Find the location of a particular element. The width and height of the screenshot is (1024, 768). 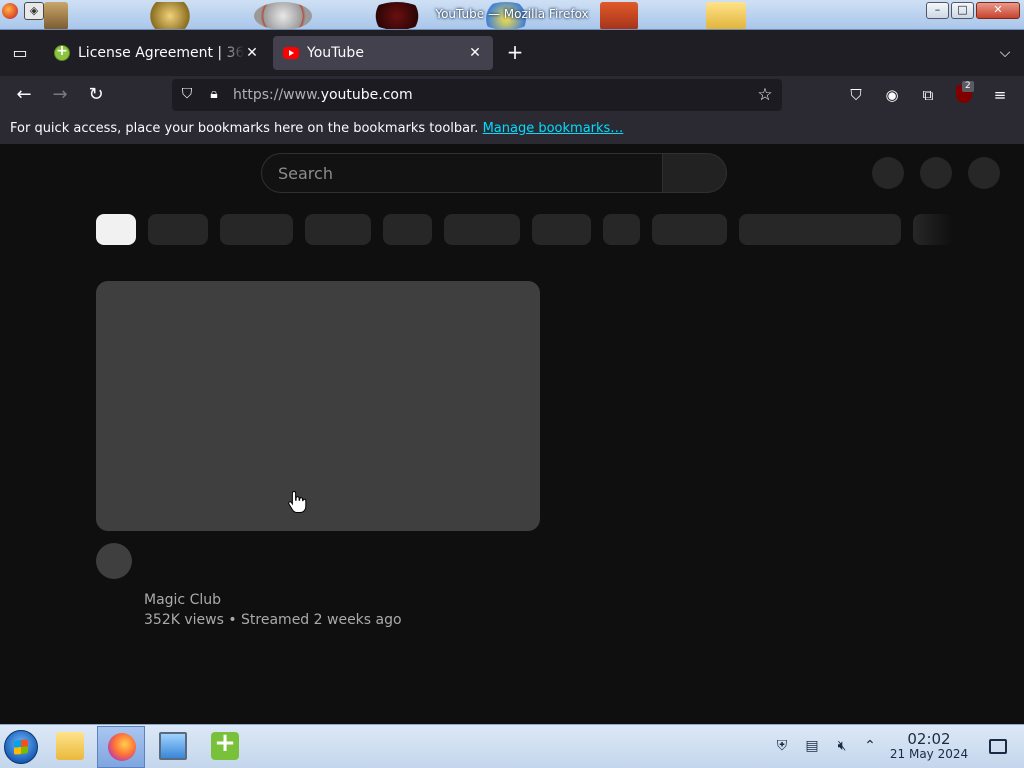

start-button is located at coordinates (21, 747).